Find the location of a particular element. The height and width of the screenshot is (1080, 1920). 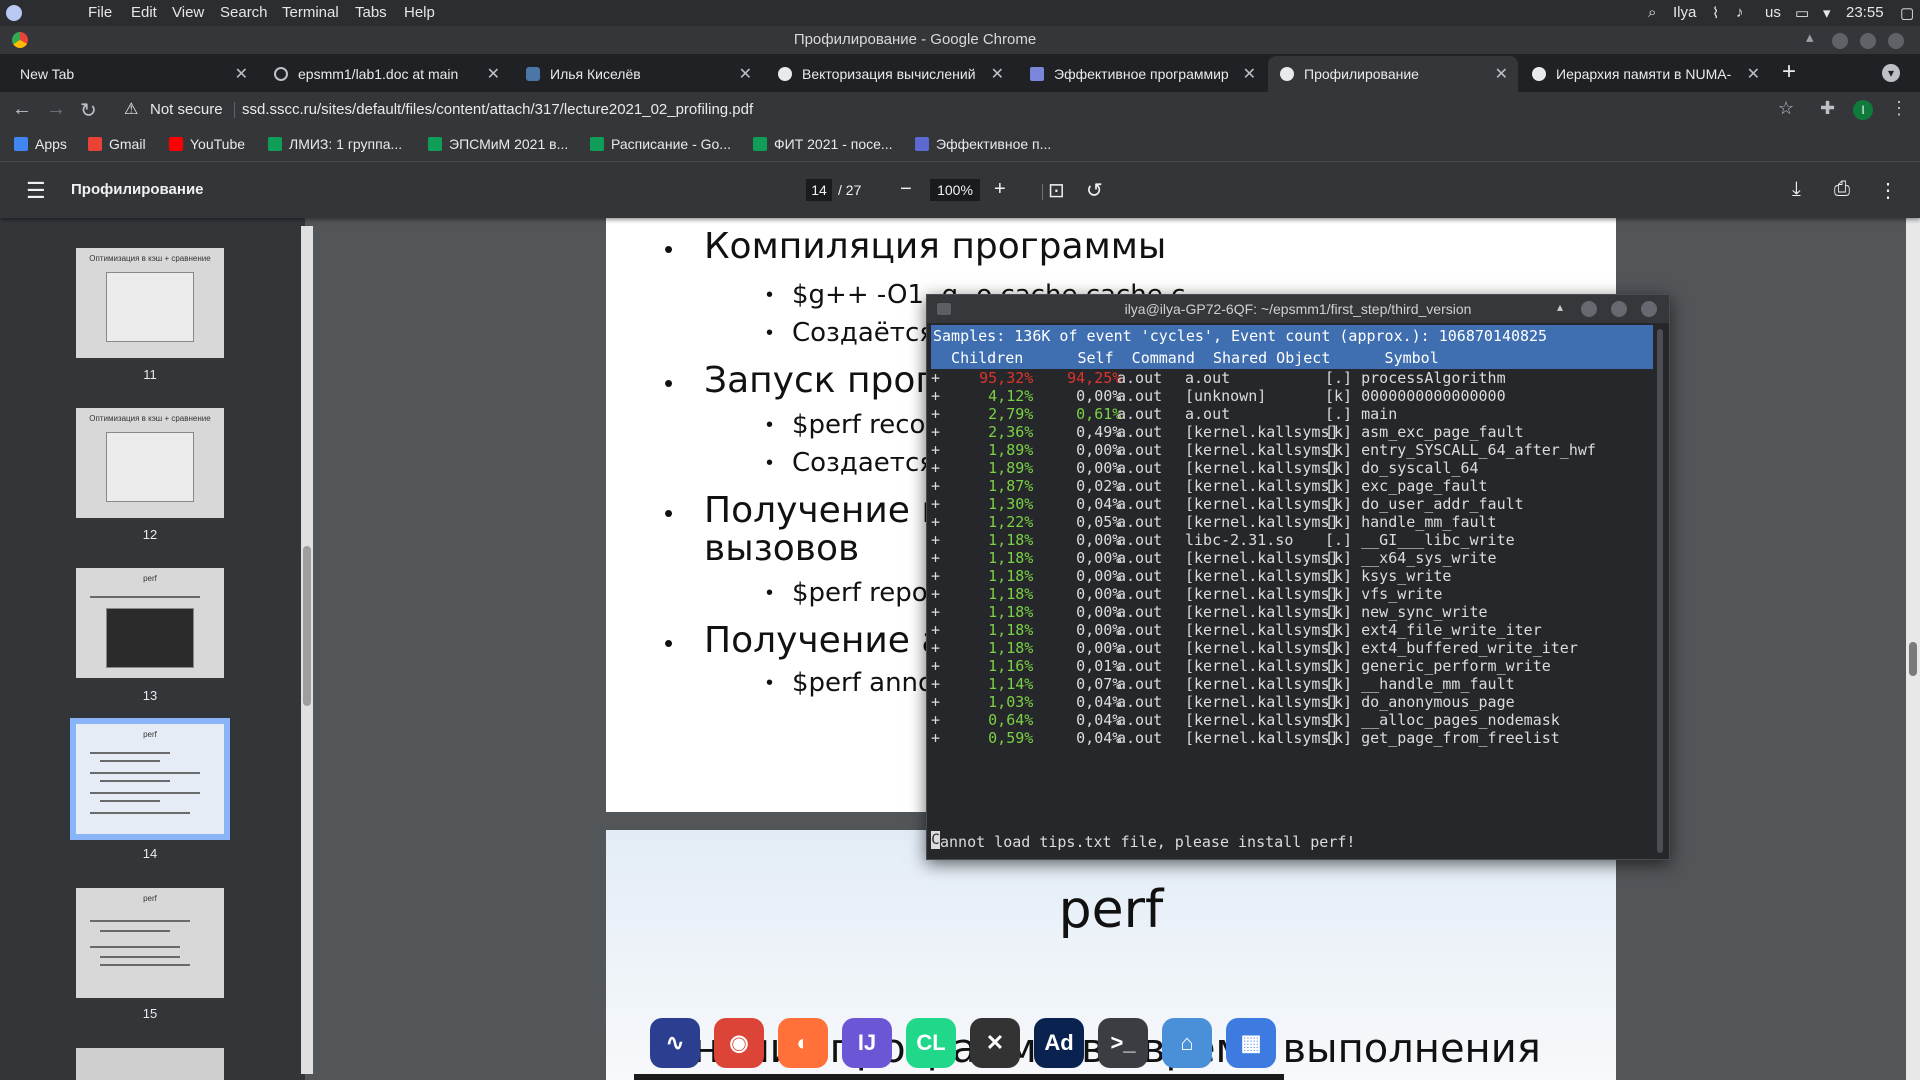

document-scrollbar is located at coordinates (1913, 649).